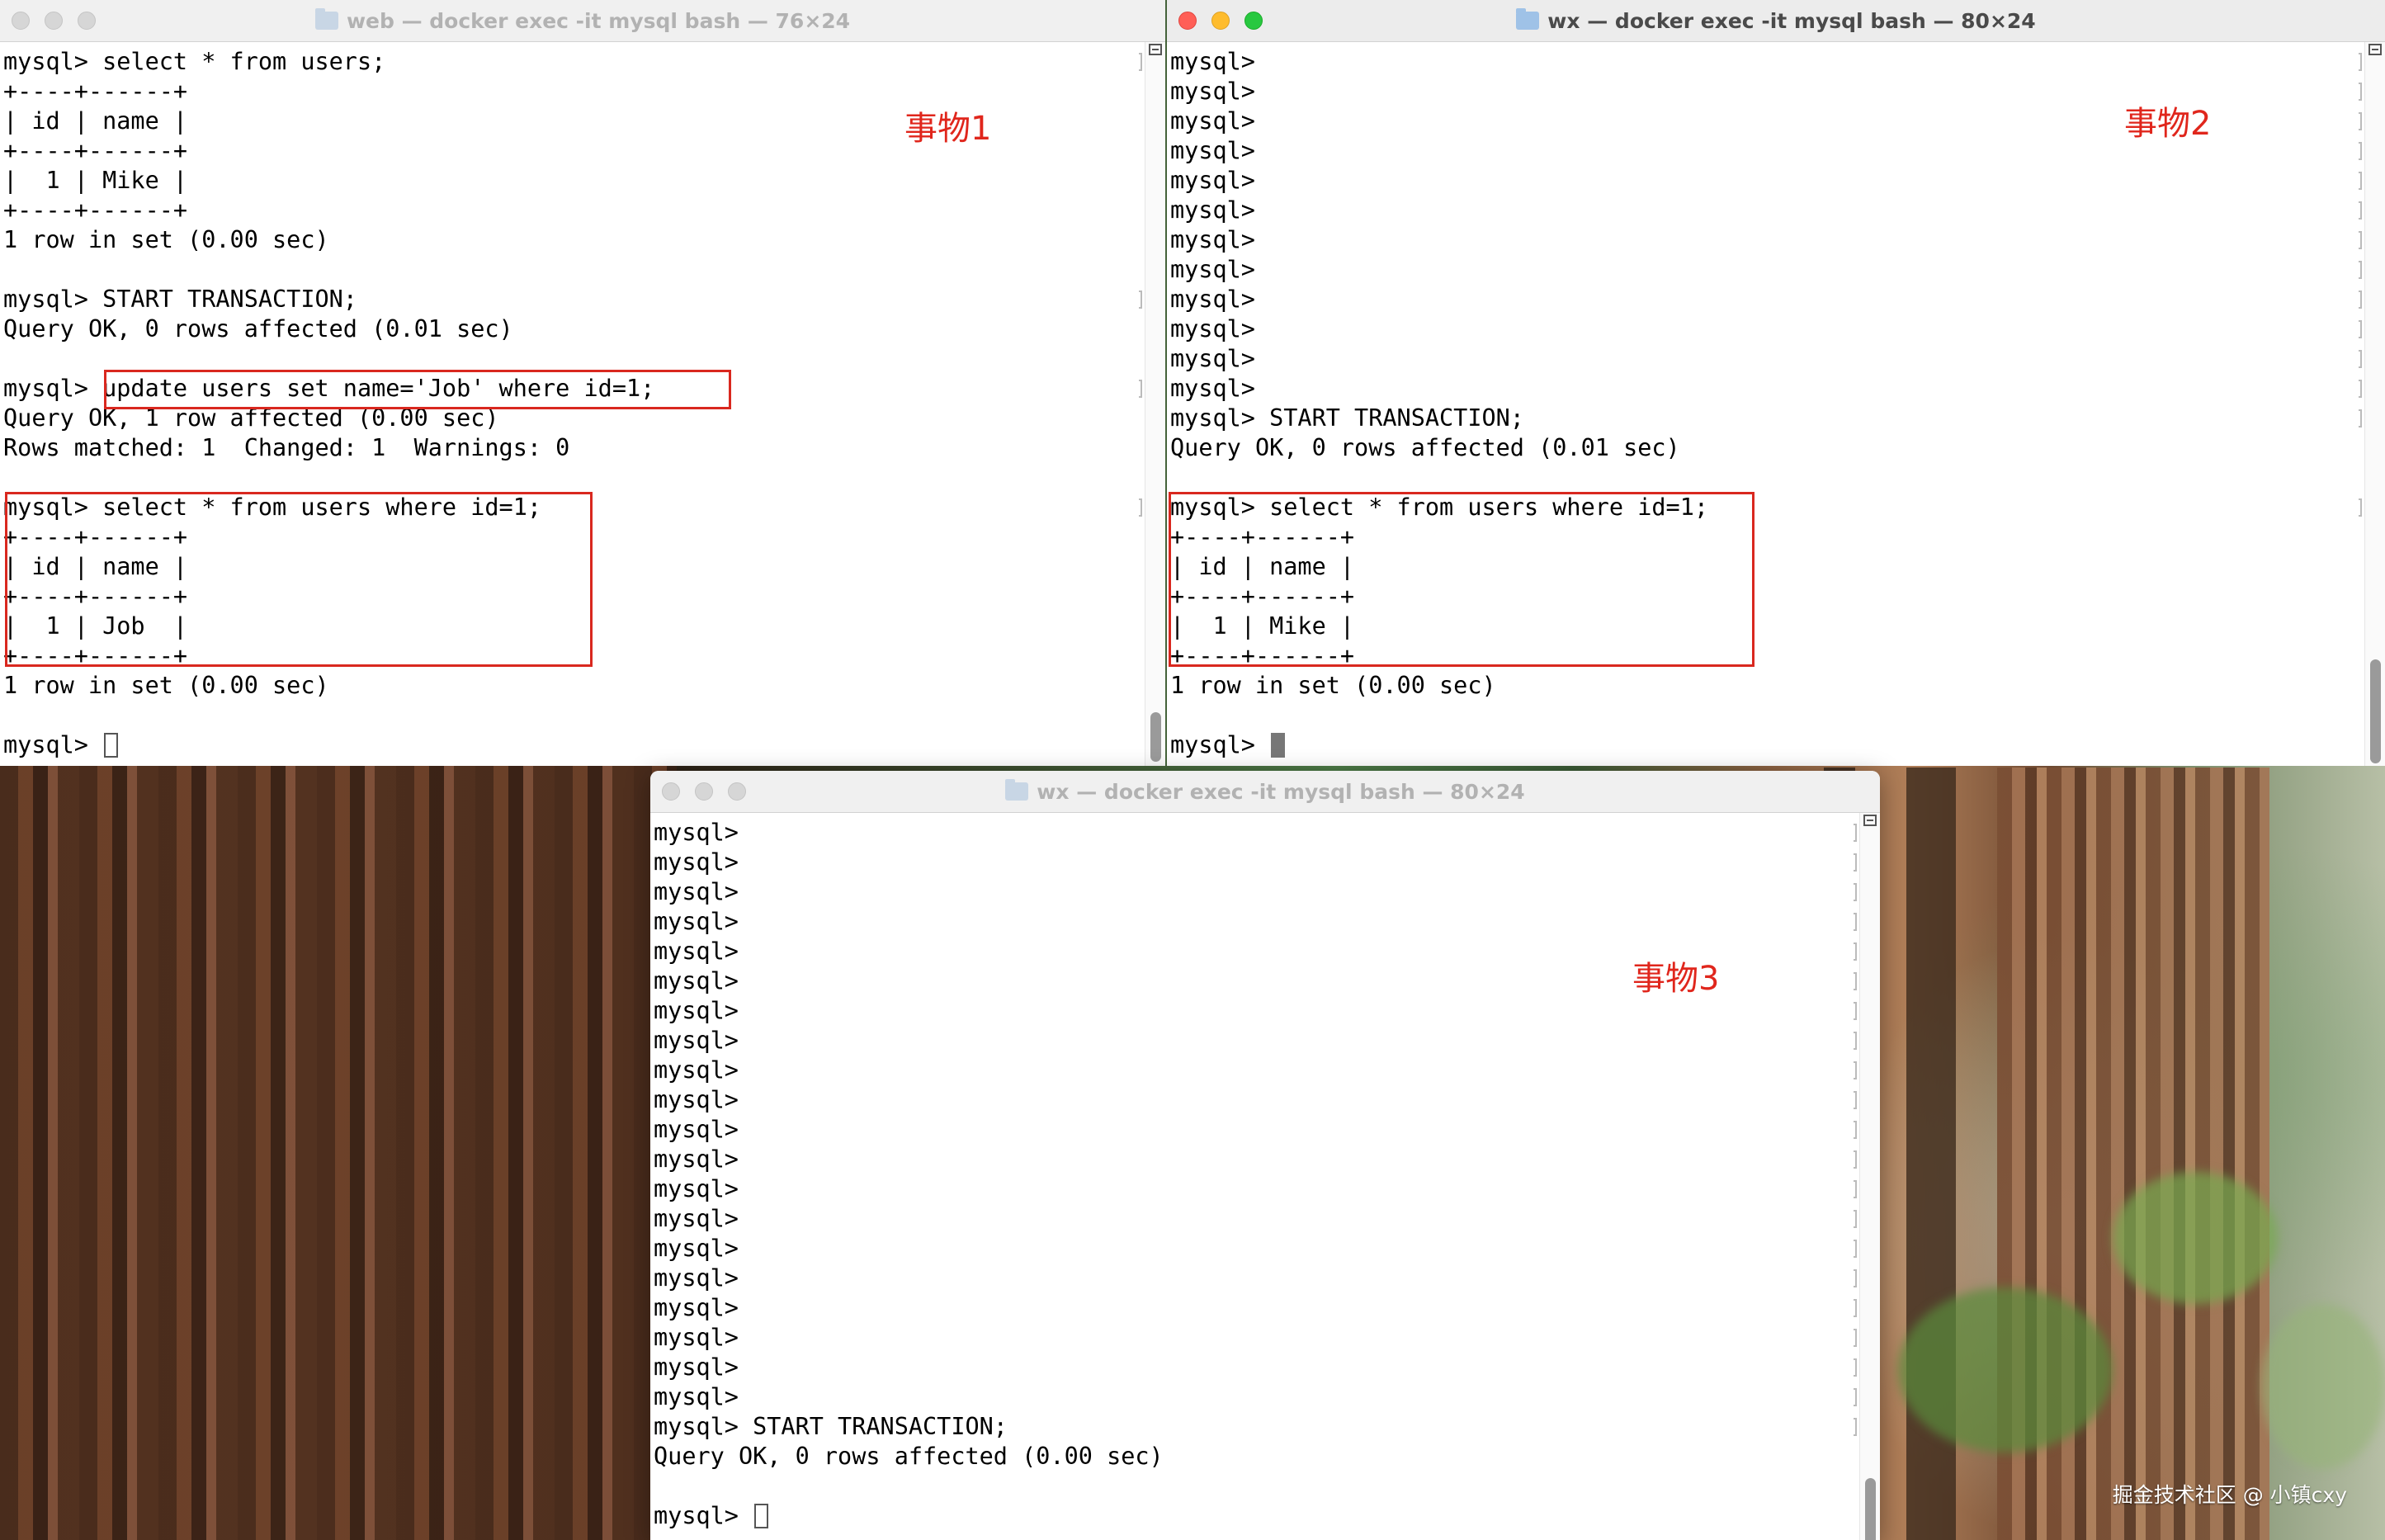  I want to click on highlight-update-statement, so click(417, 389).